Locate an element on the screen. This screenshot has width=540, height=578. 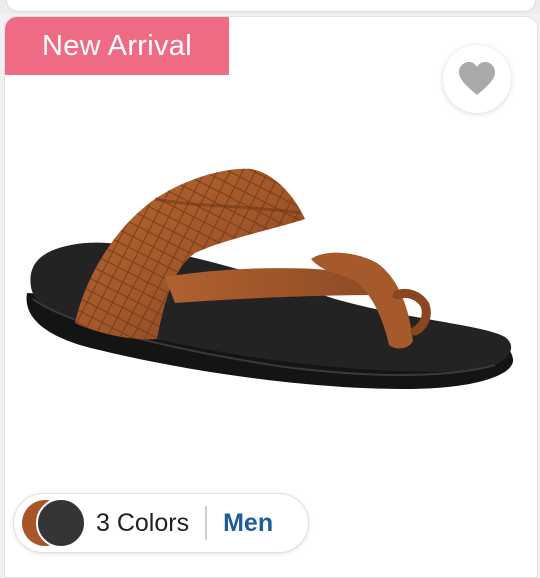
badge-label: New Arrival is located at coordinates (117, 45).